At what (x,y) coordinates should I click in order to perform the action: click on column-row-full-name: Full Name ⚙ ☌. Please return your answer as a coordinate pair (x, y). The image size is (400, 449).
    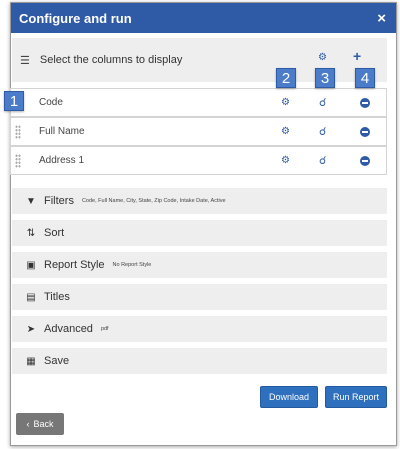
    Looking at the image, I should click on (198, 131).